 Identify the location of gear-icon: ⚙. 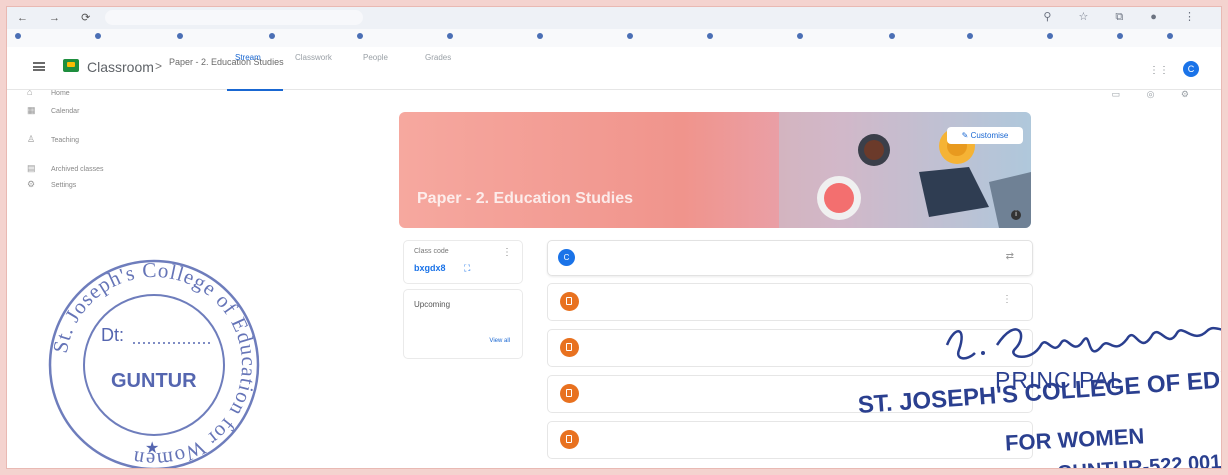
(31, 184).